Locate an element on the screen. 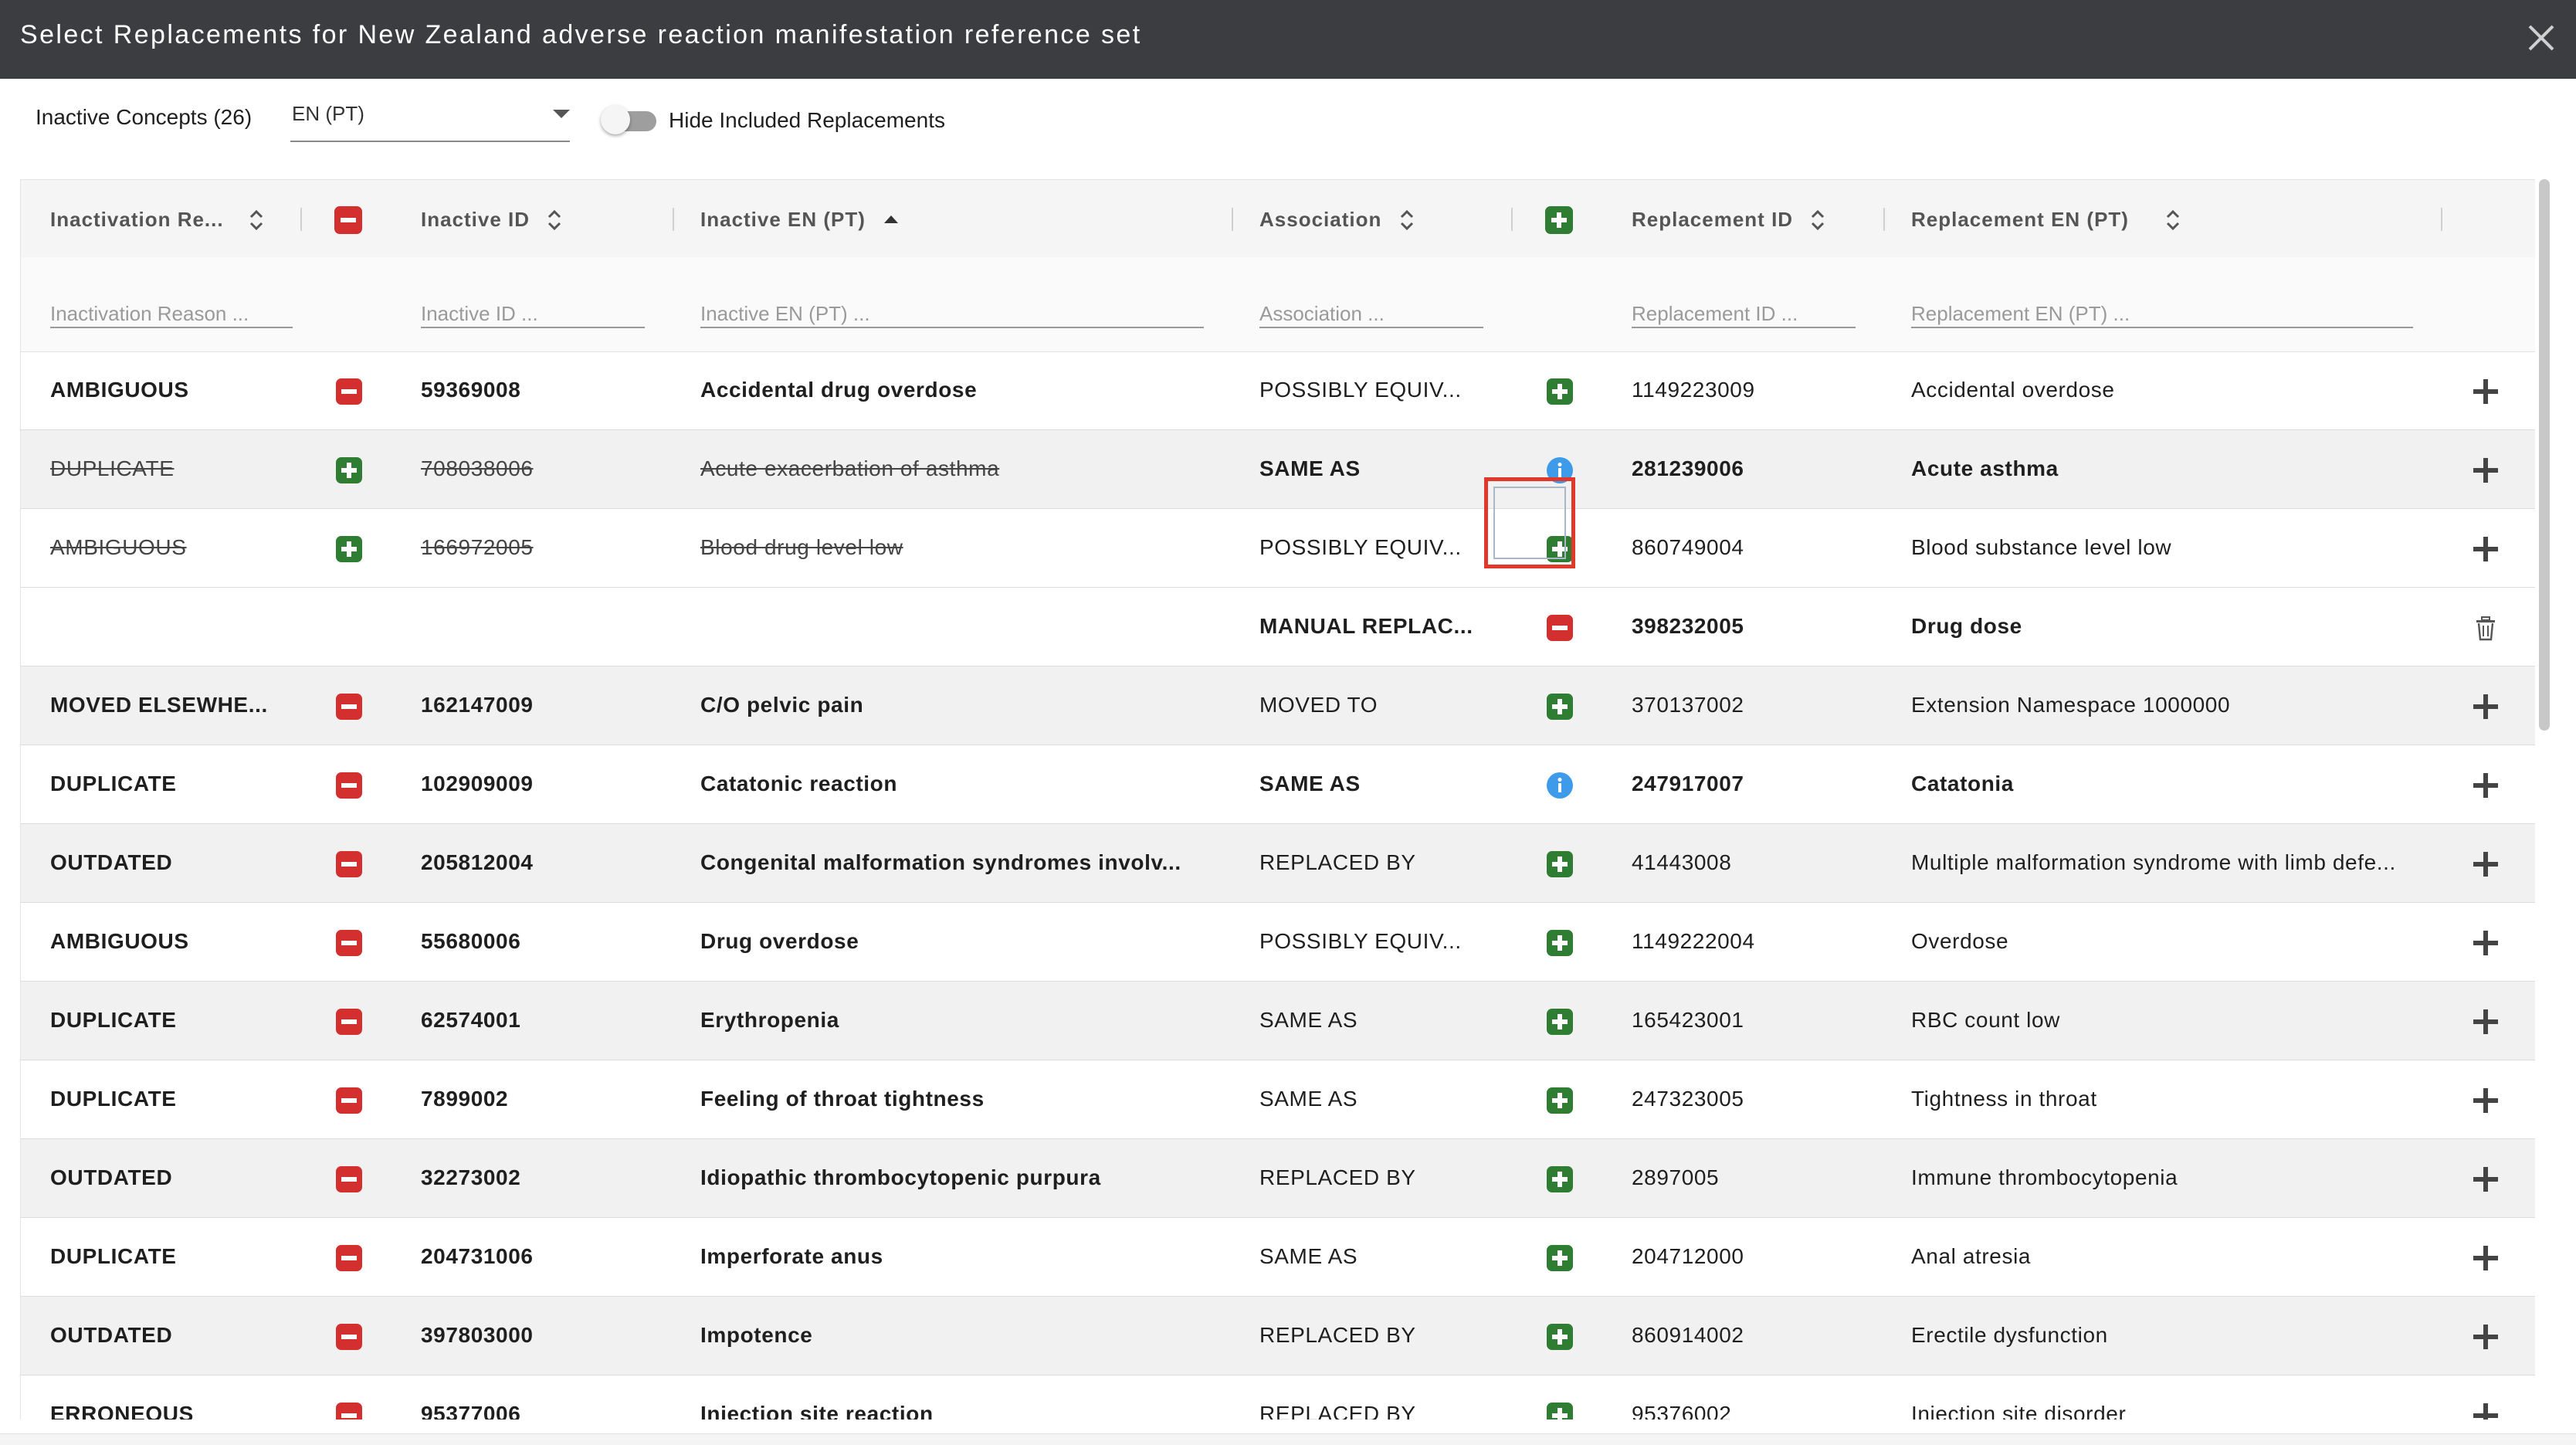  filter-inactive-id is located at coordinates (533, 314).